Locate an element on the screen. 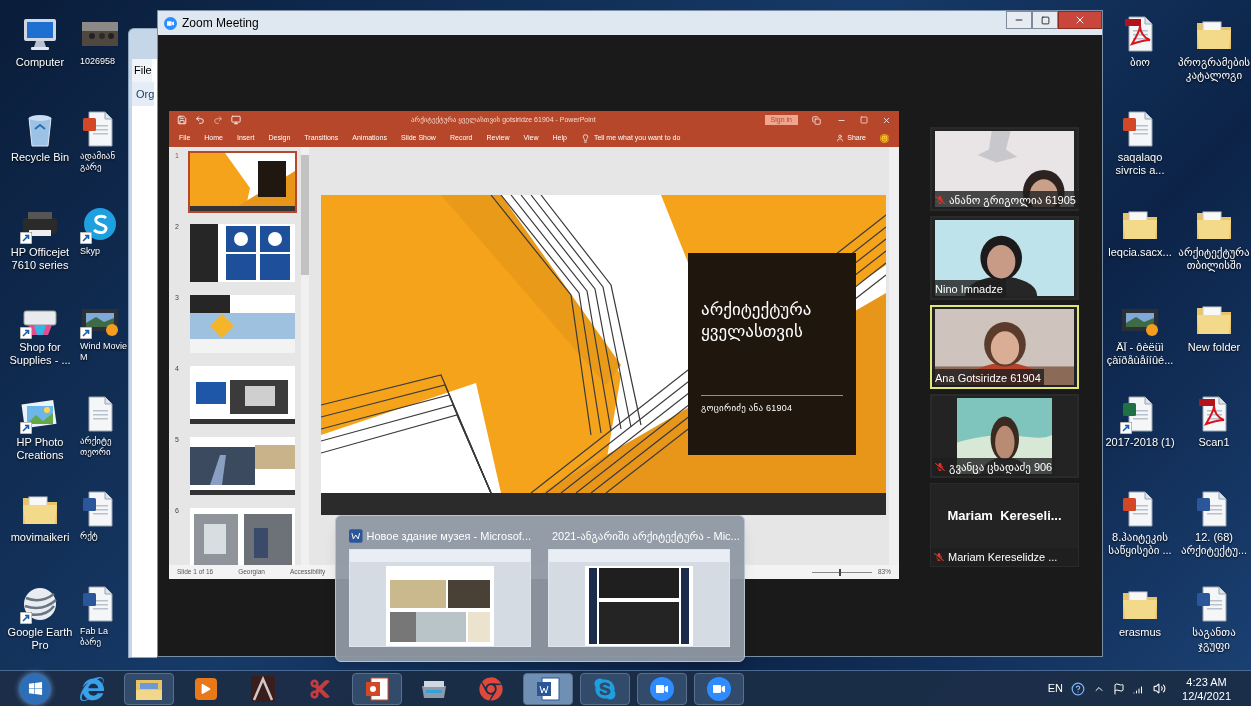 The height and width of the screenshot is (706, 1251). icon-label: Scan1 is located at coordinates (1214, 442).